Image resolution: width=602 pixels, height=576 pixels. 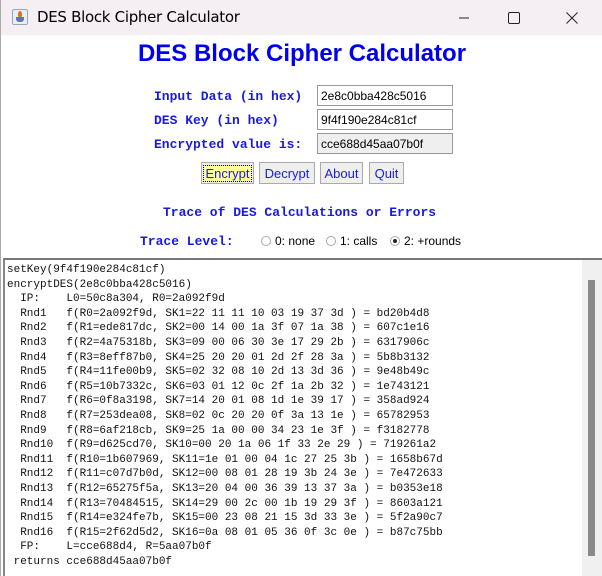 What do you see at coordinates (216, 120) in the screenshot?
I see `des-key-label: DES Key (in hex)` at bounding box center [216, 120].